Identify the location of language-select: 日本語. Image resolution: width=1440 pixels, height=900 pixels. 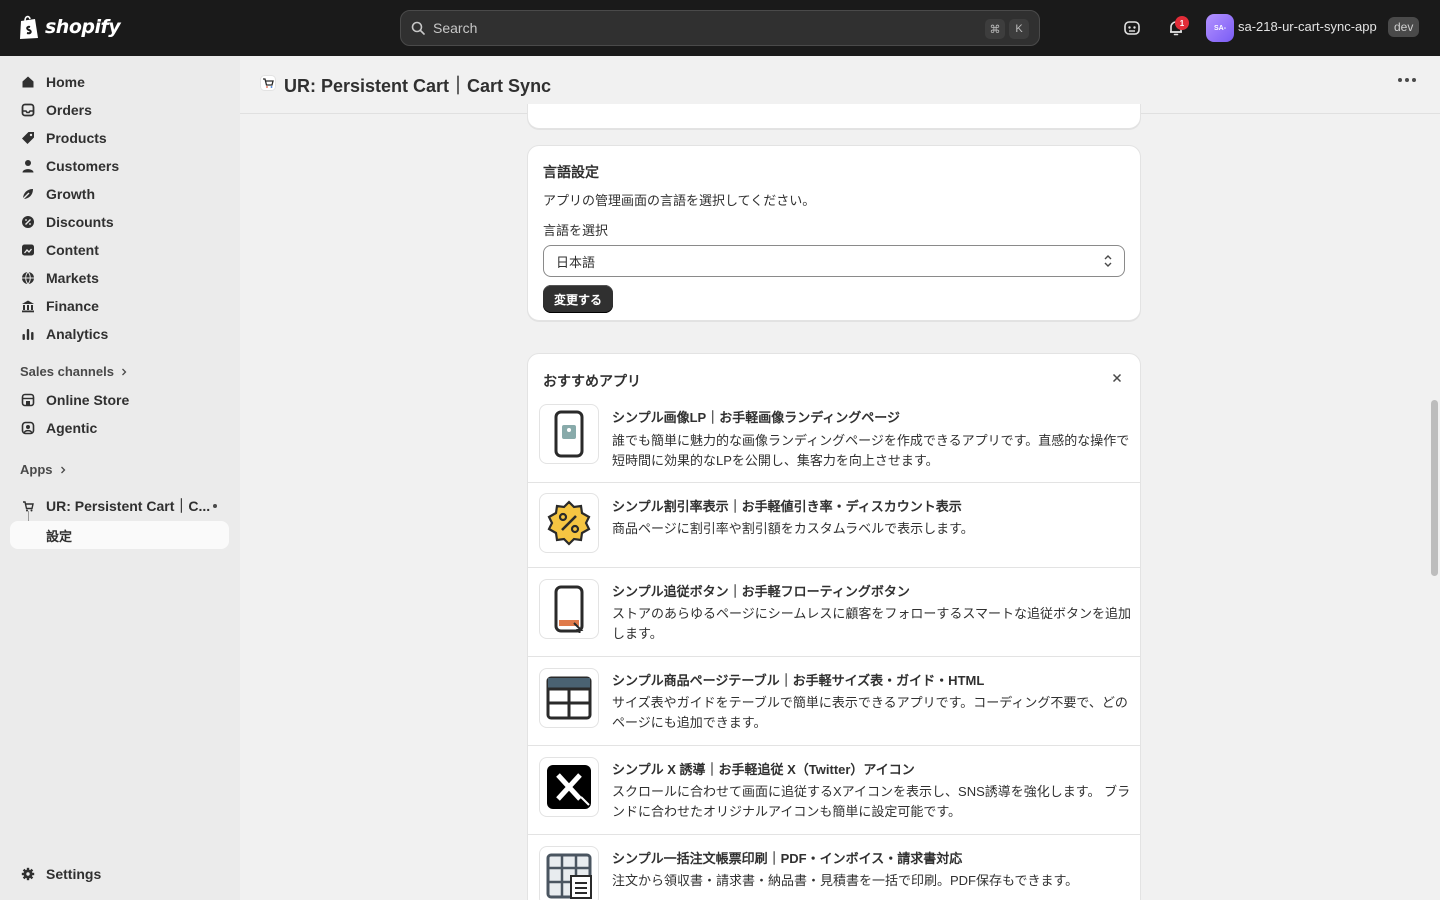
(834, 261).